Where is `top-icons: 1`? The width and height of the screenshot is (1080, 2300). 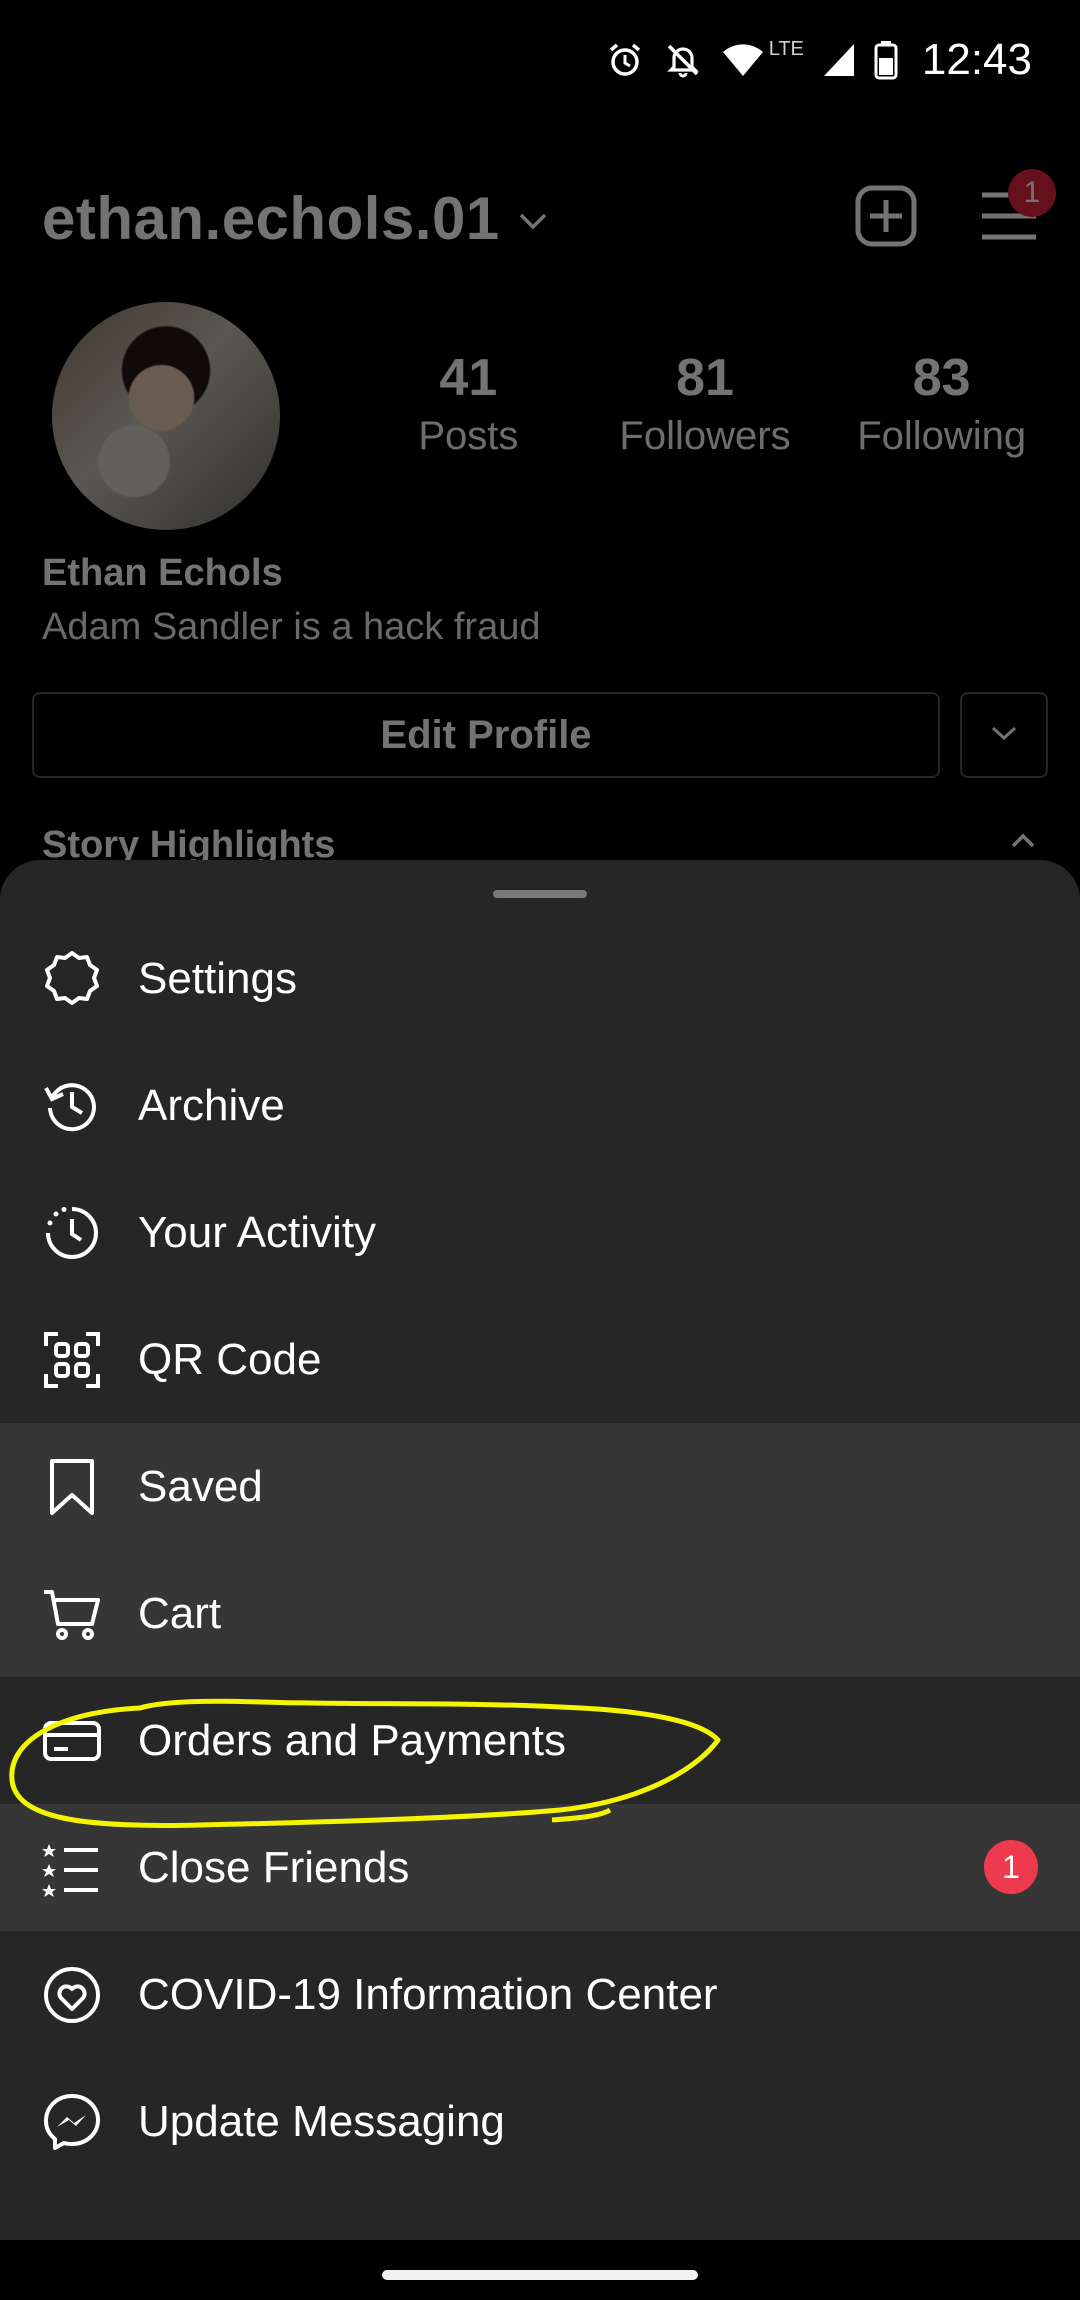 top-icons: 1 is located at coordinates (955, 210).